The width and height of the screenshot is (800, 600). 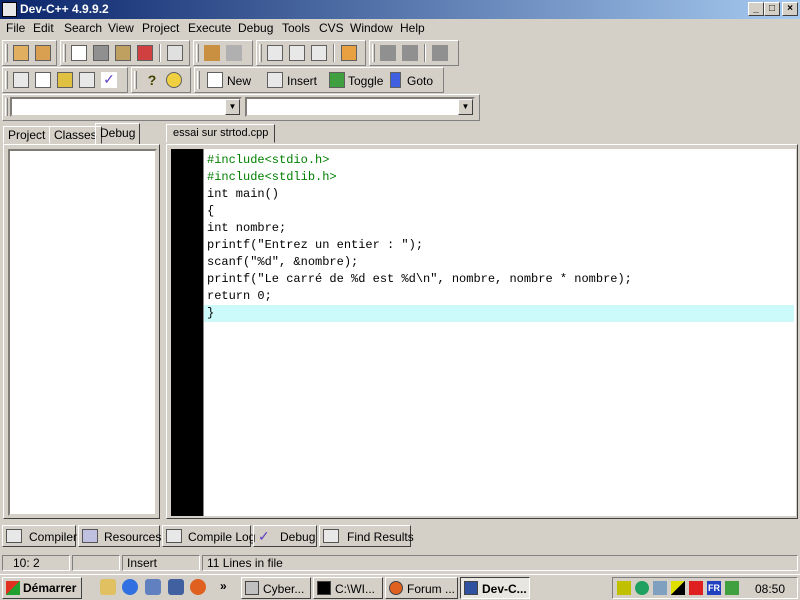 What do you see at coordinates (696, 588) in the screenshot?
I see `acrobat-icon` at bounding box center [696, 588].